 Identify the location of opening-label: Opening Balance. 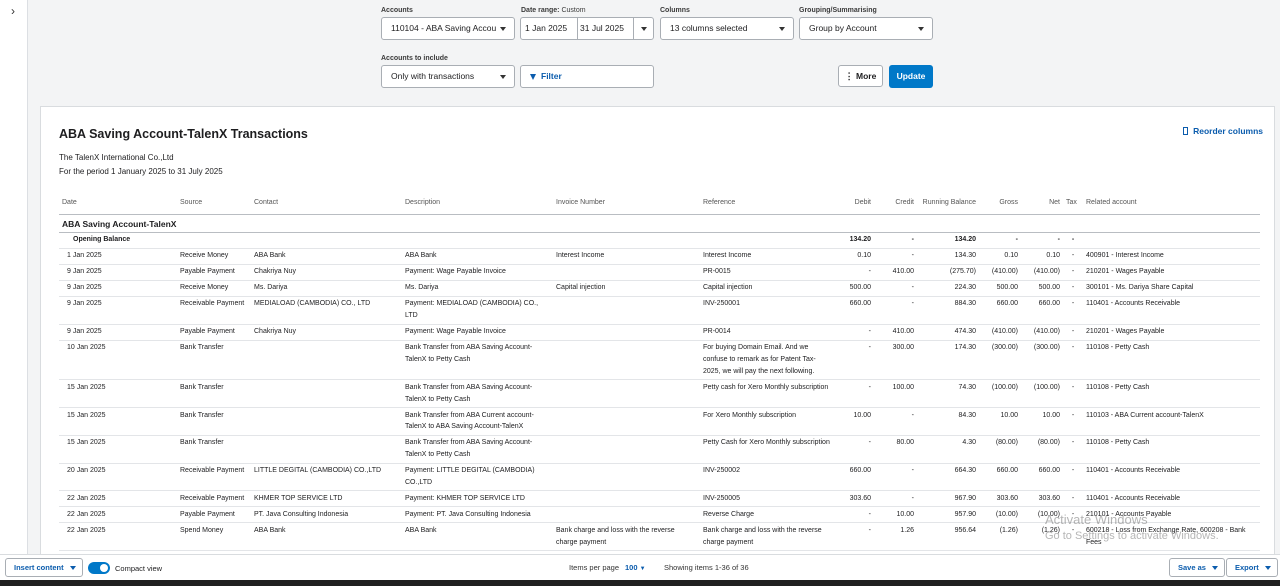
(447, 240).